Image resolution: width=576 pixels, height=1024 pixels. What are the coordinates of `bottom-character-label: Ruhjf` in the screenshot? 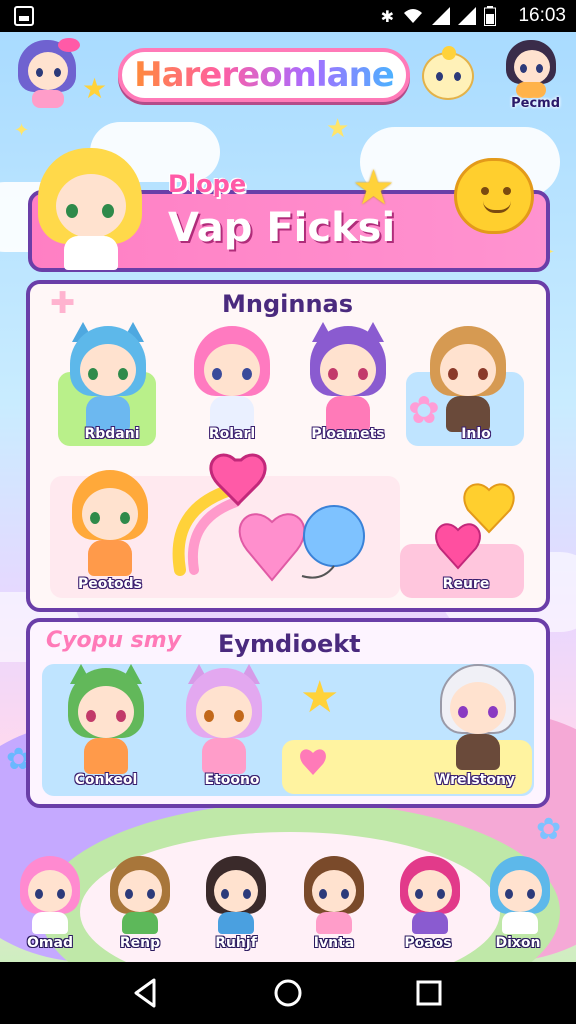 It's located at (236, 943).